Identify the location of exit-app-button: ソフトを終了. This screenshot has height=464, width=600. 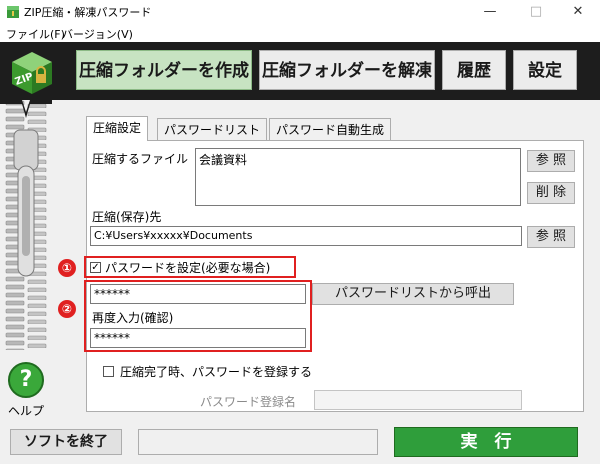
(66, 442).